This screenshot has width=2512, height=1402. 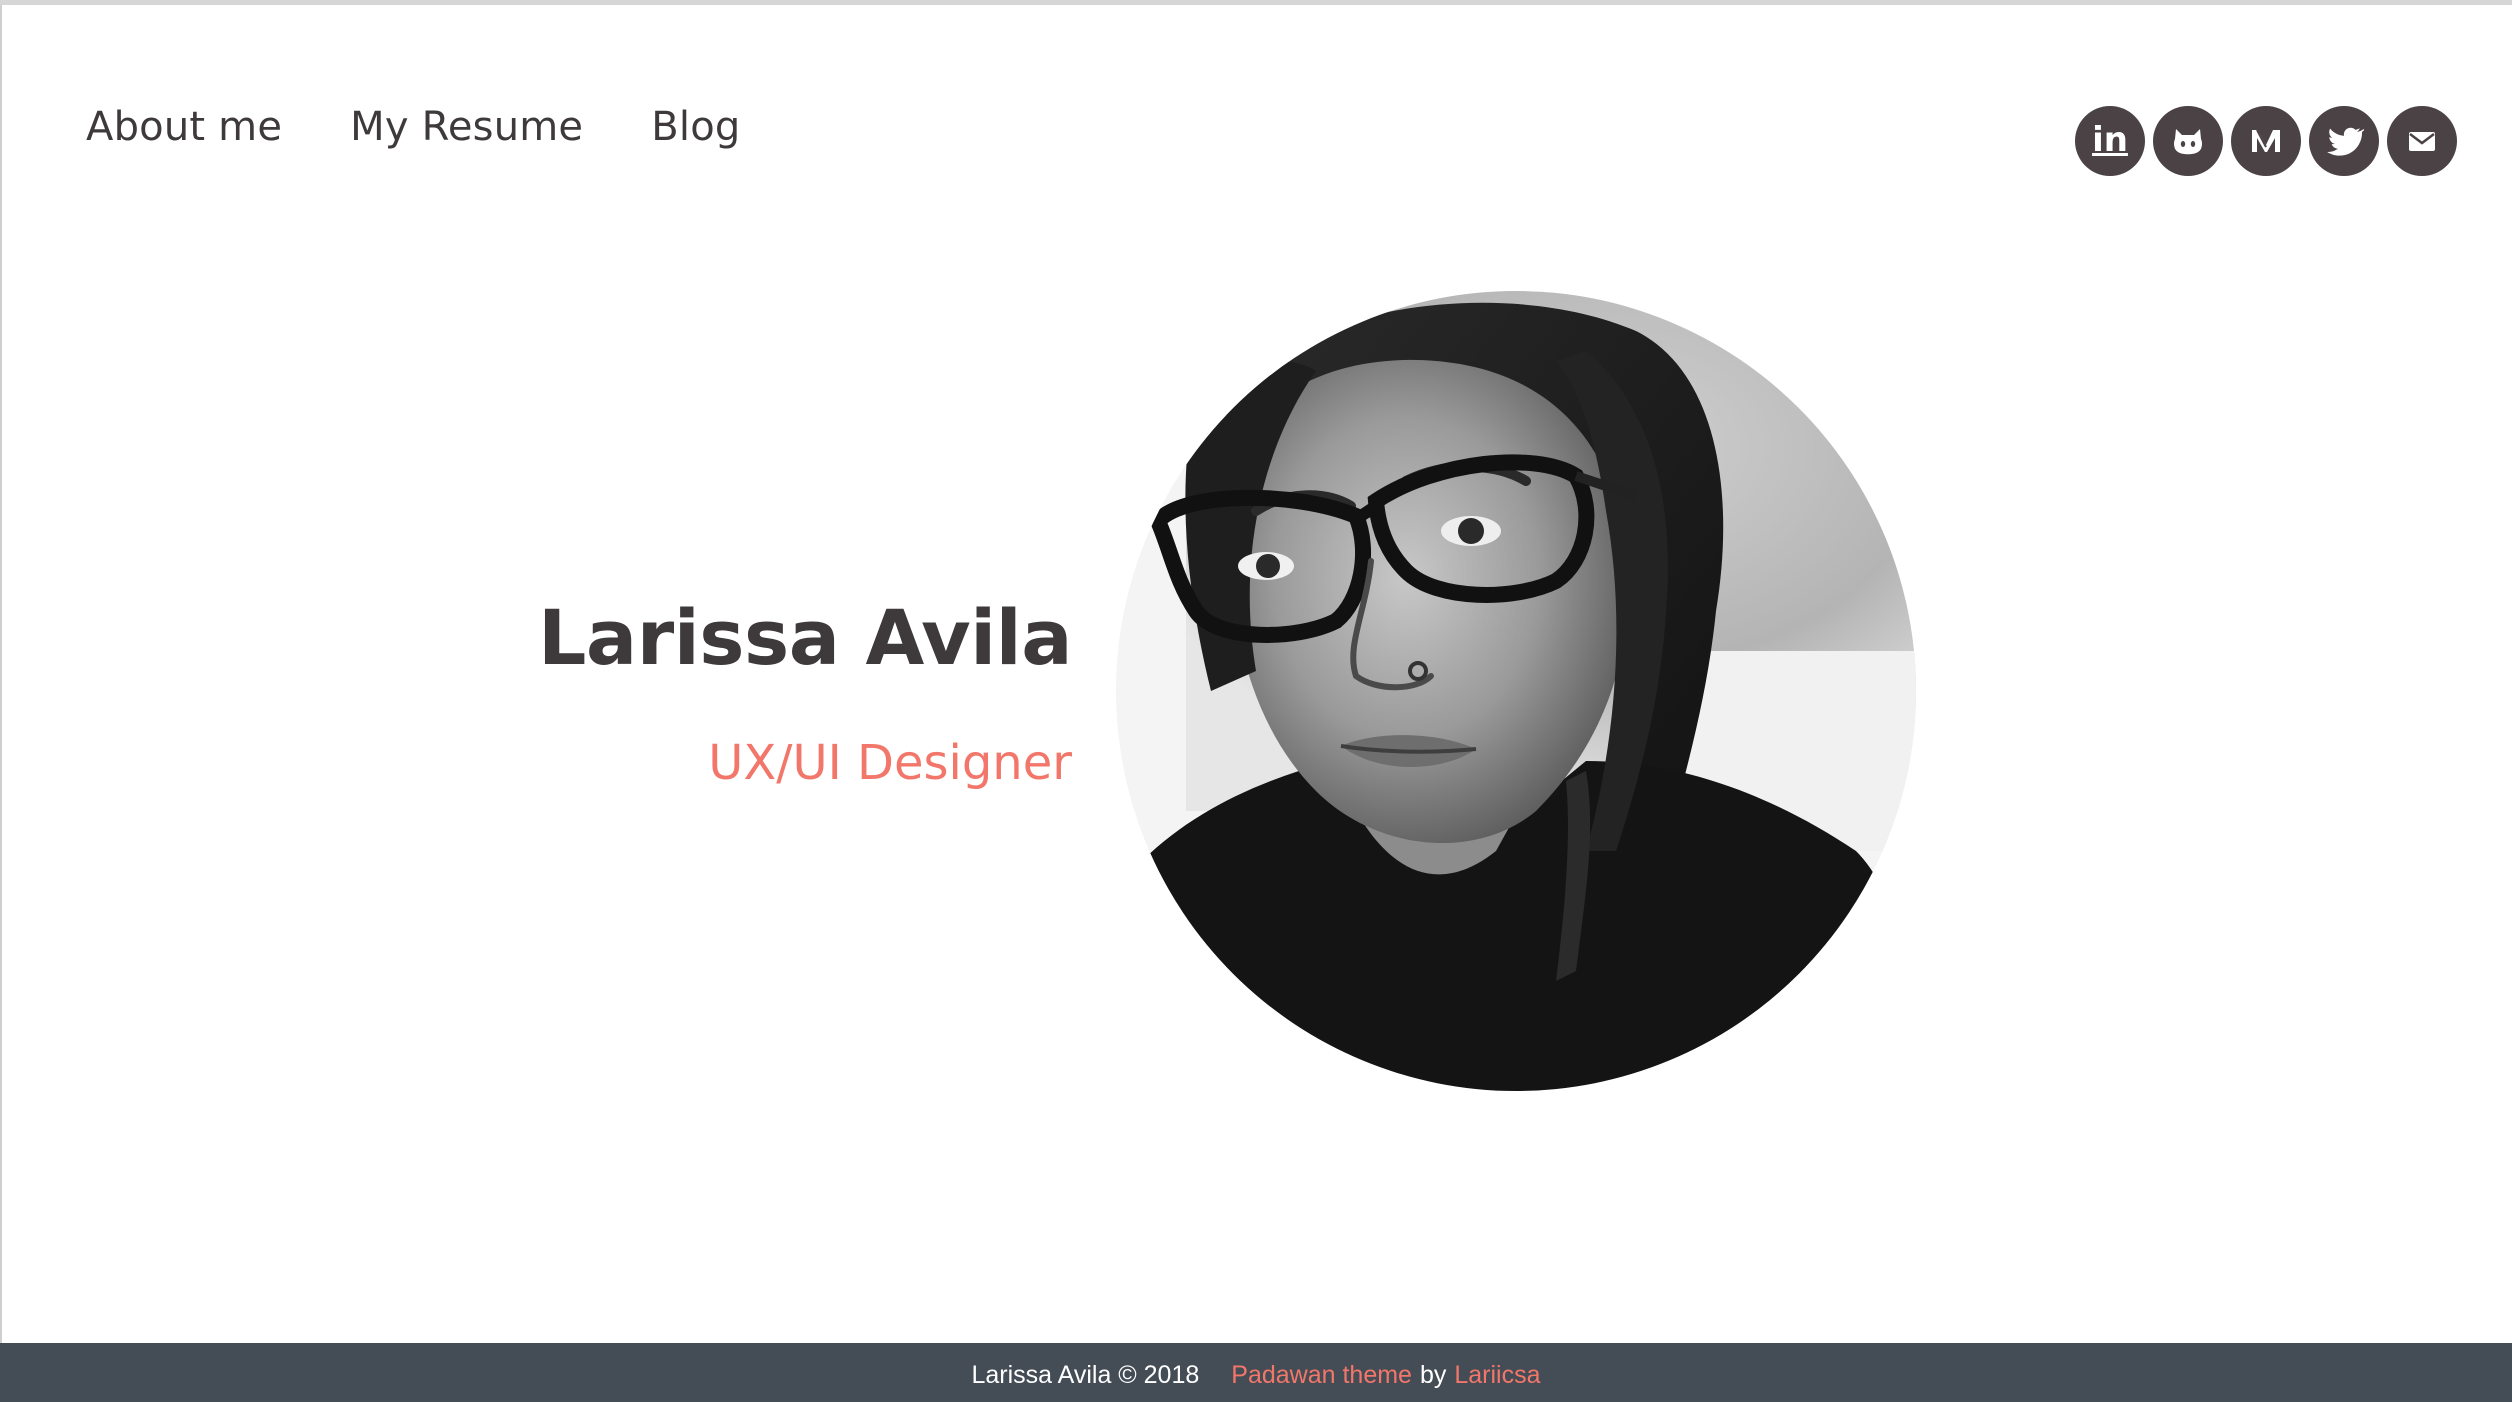 I want to click on linkedin-glyph: in, so click(x=2110, y=140).